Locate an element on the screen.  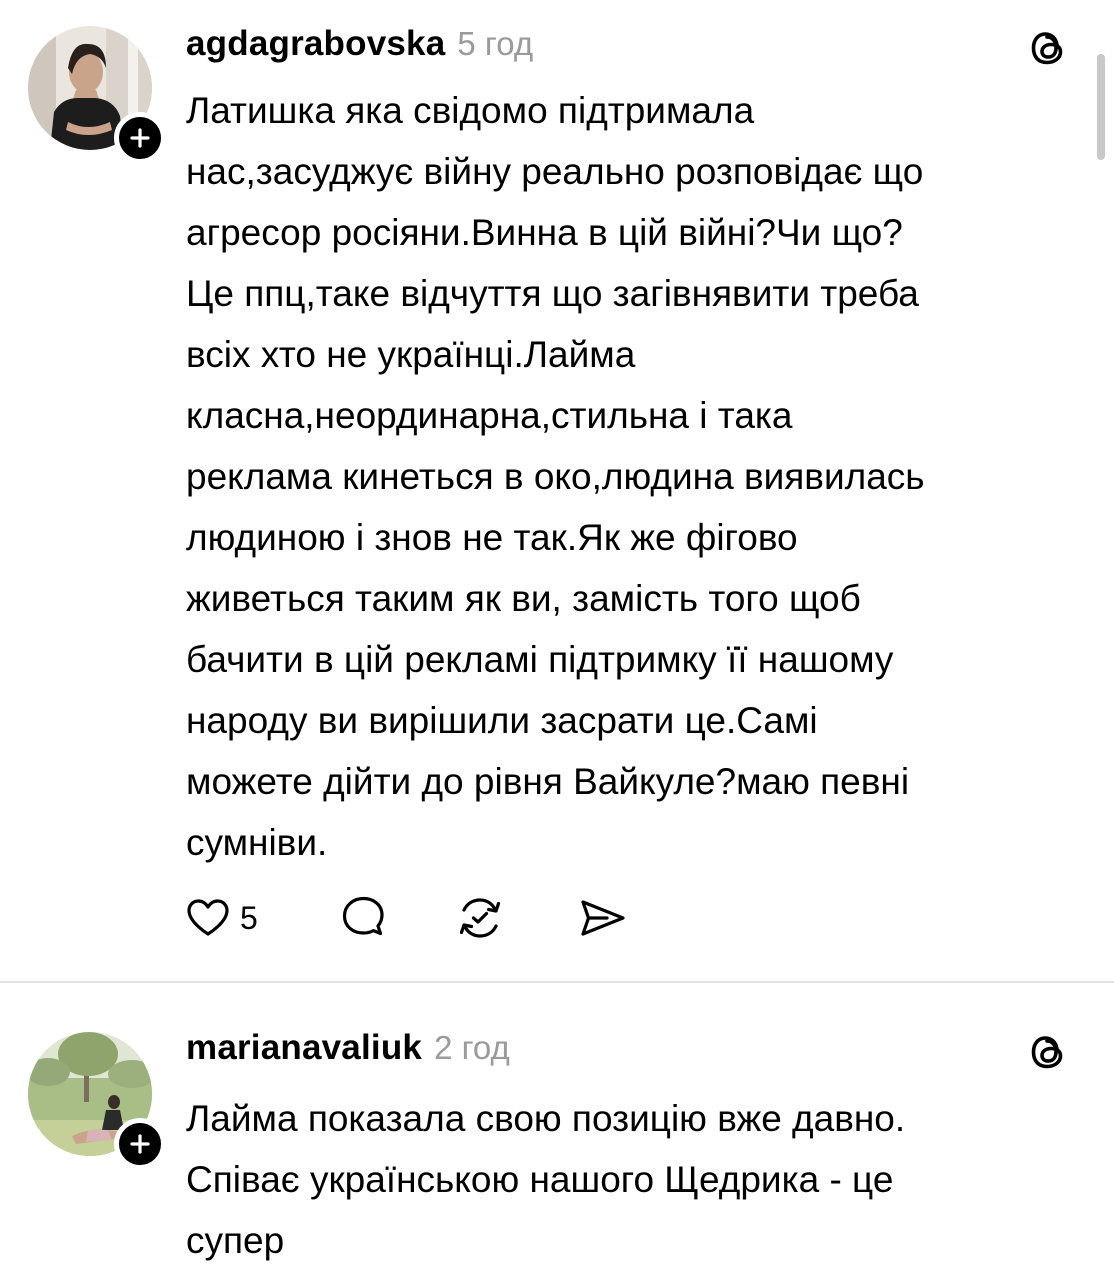
comment-button is located at coordinates (363, 918).